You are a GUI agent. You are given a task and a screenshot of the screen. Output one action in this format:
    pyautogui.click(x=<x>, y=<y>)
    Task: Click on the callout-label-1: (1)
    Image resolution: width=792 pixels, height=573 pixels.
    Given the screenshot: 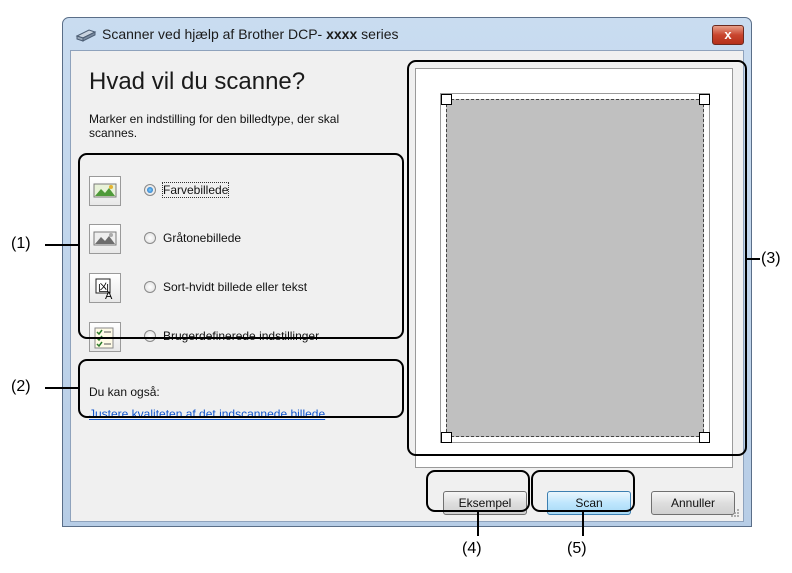 What is the action you would take?
    pyautogui.click(x=21, y=243)
    